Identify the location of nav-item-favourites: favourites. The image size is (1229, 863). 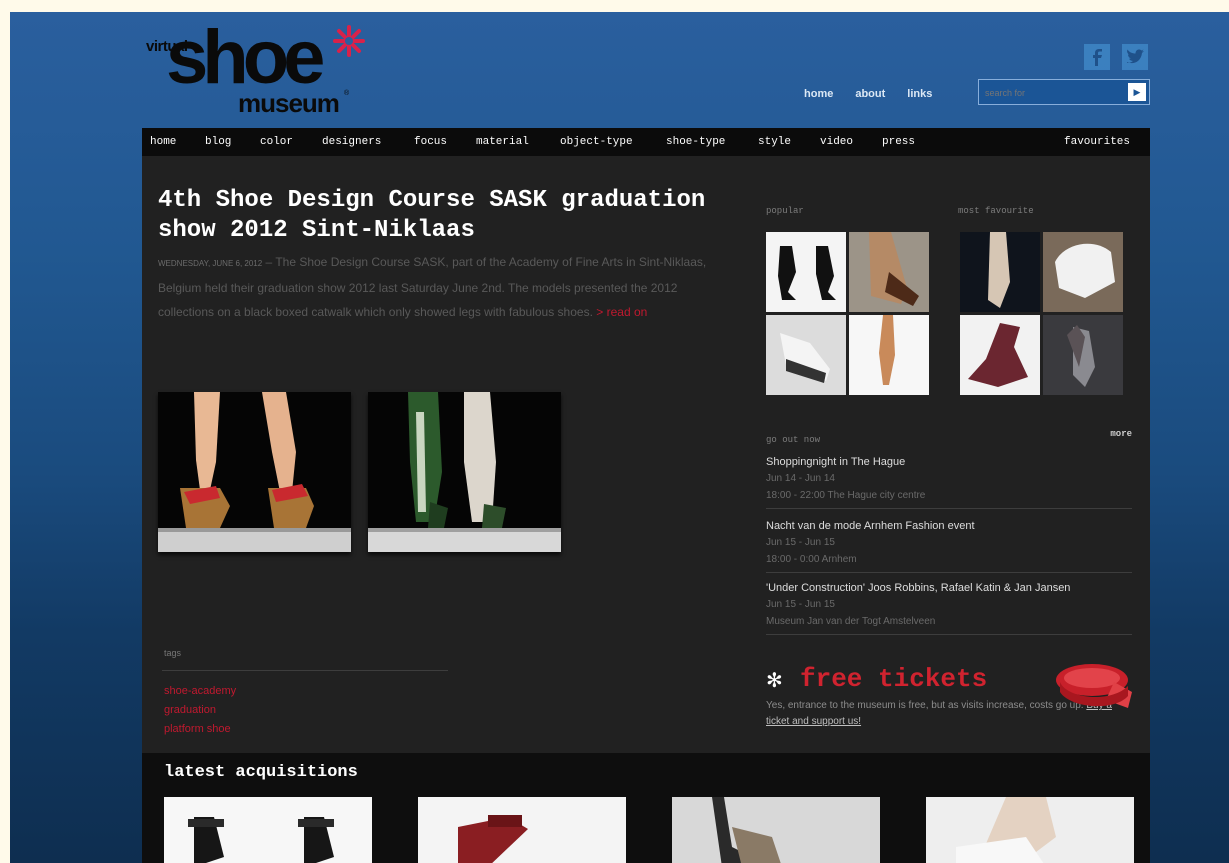
(1097, 142).